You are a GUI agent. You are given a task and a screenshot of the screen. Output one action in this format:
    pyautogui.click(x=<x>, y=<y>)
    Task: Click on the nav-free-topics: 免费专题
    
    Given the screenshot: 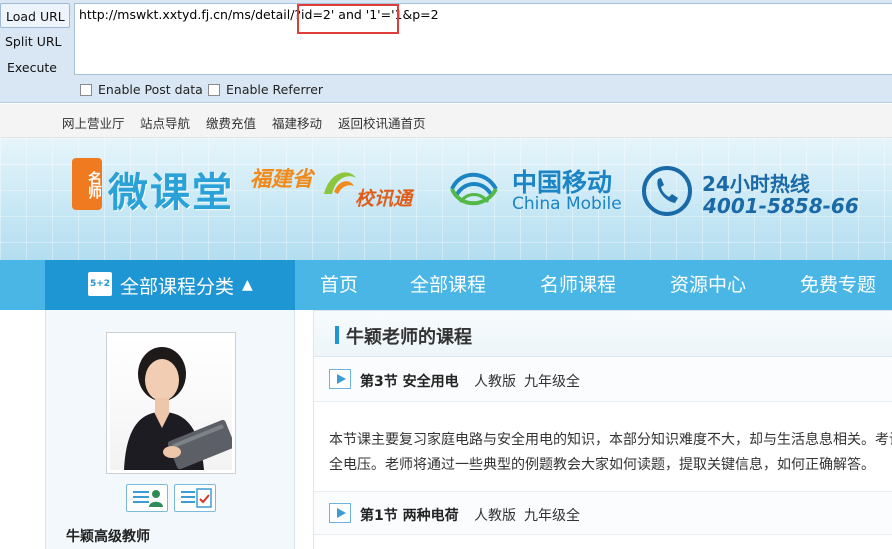 What is the action you would take?
    pyautogui.click(x=838, y=285)
    